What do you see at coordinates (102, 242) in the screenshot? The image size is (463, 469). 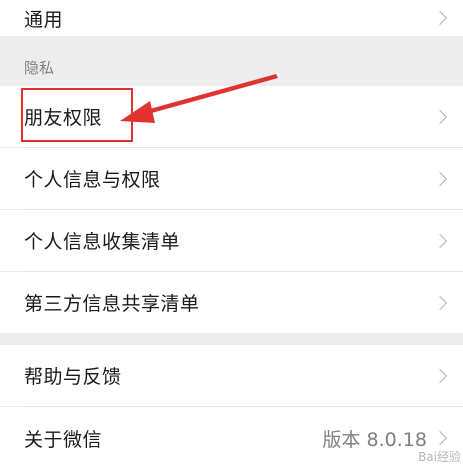 I see `settings-item-label: 个人信息收集清单` at bounding box center [102, 242].